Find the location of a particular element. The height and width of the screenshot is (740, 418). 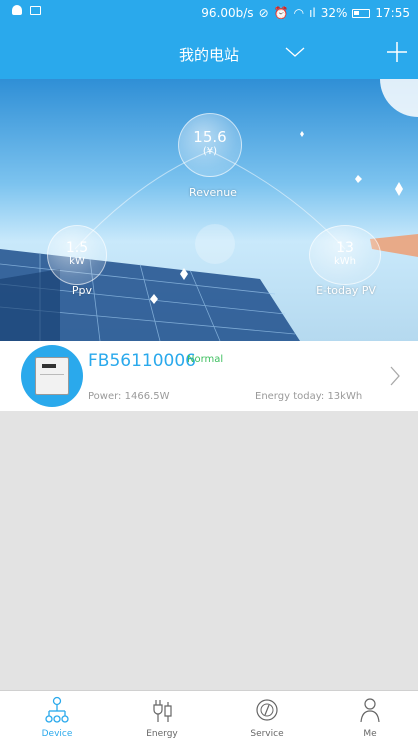

revenue-value: 15.6 is located at coordinates (210, 137).